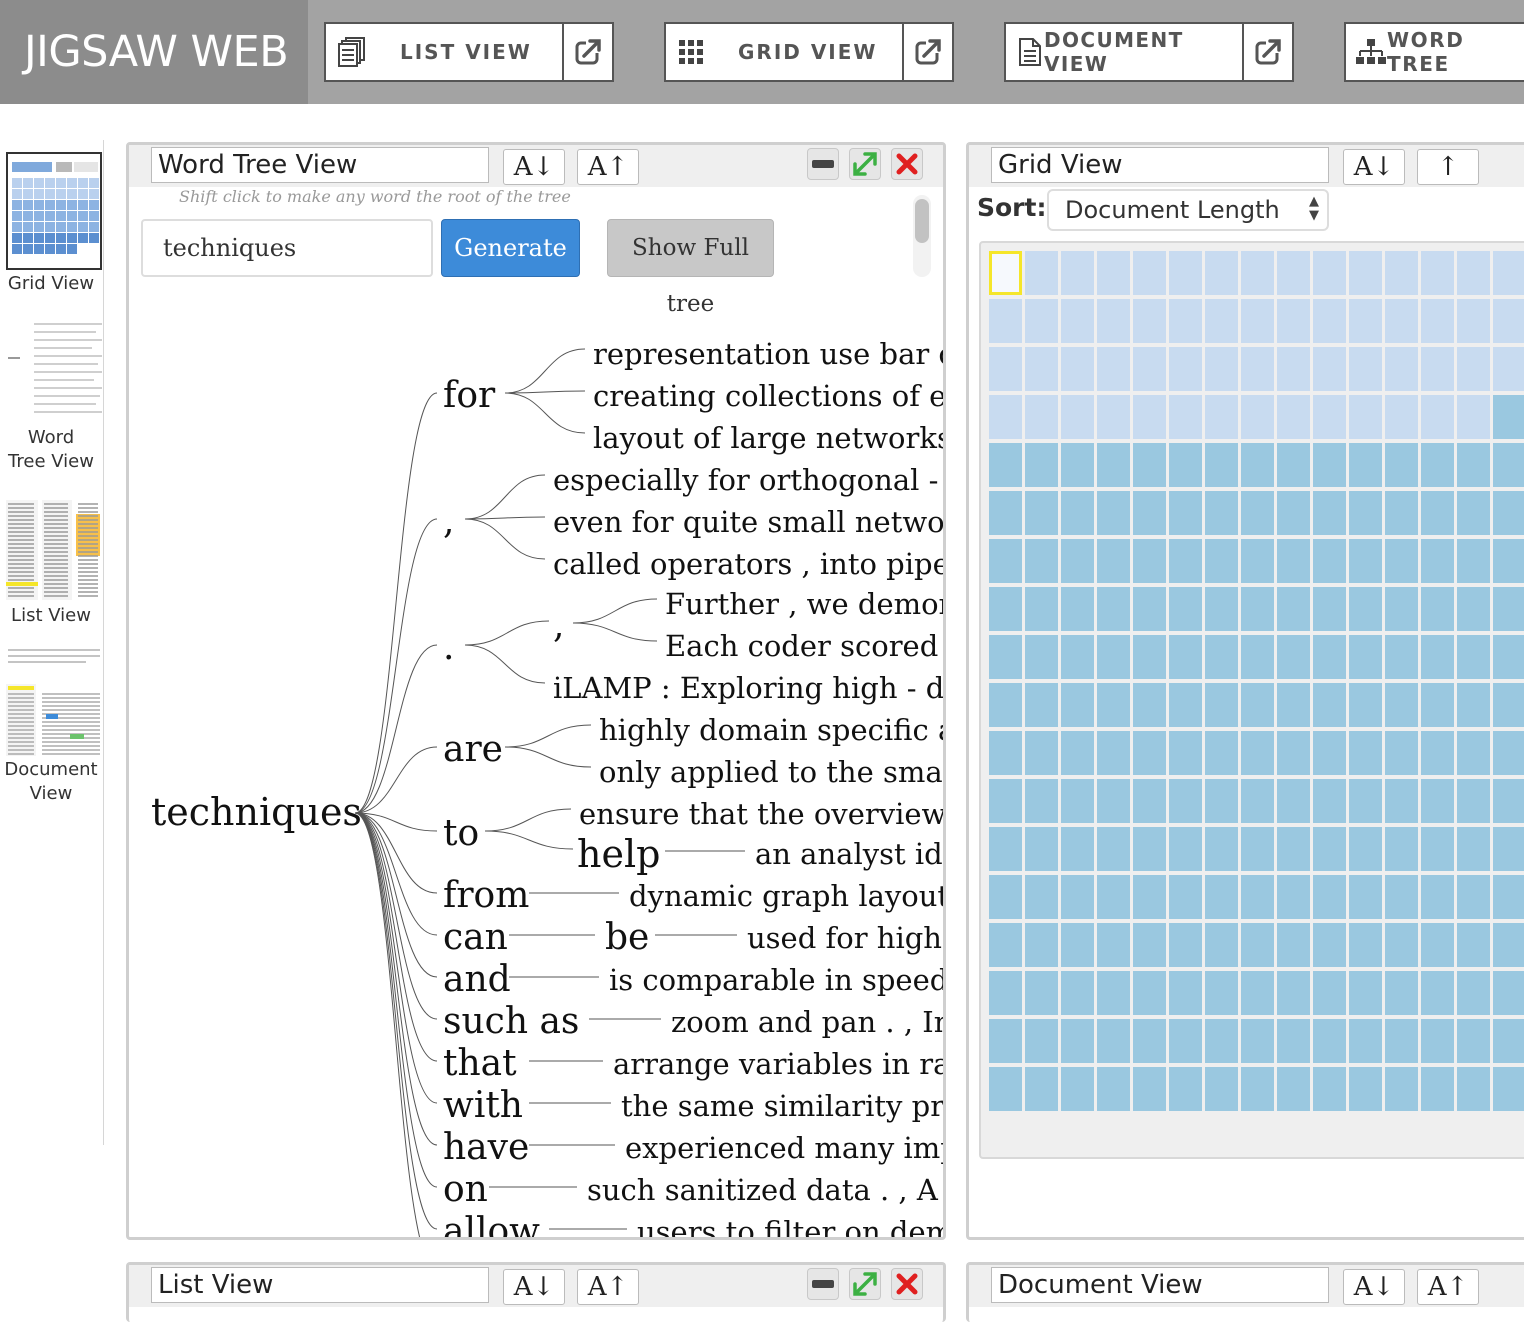 The width and height of the screenshot is (1524, 1322). What do you see at coordinates (1188, 210) in the screenshot?
I see `sort-select: Document Length ▲ ▼` at bounding box center [1188, 210].